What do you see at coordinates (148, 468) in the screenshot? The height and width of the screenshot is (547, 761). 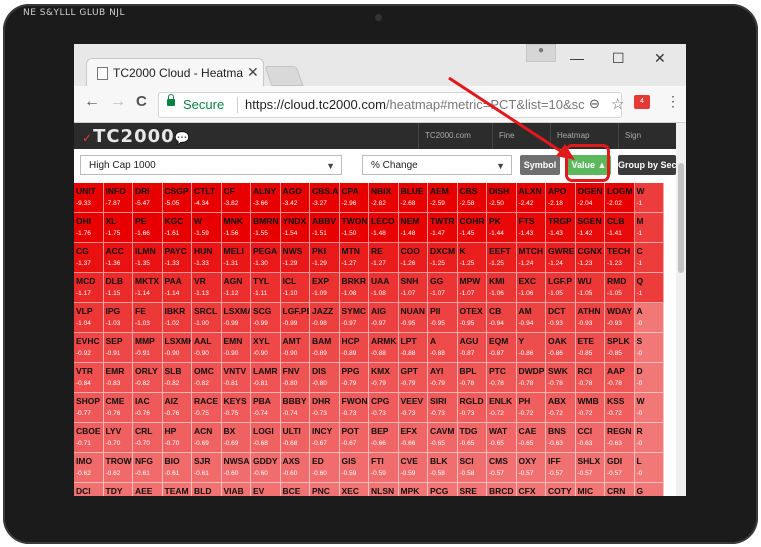 I see `heatmap-cell: NFG -0.61` at bounding box center [148, 468].